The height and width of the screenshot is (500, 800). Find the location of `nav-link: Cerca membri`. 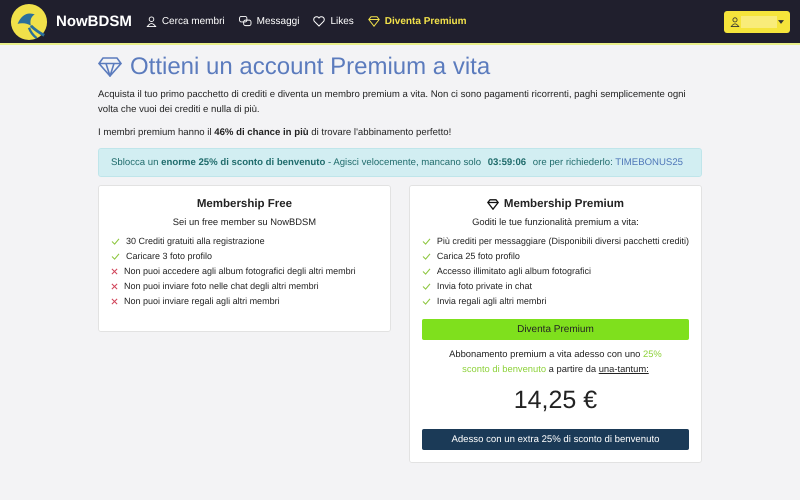

nav-link: Cerca membri is located at coordinates (185, 21).